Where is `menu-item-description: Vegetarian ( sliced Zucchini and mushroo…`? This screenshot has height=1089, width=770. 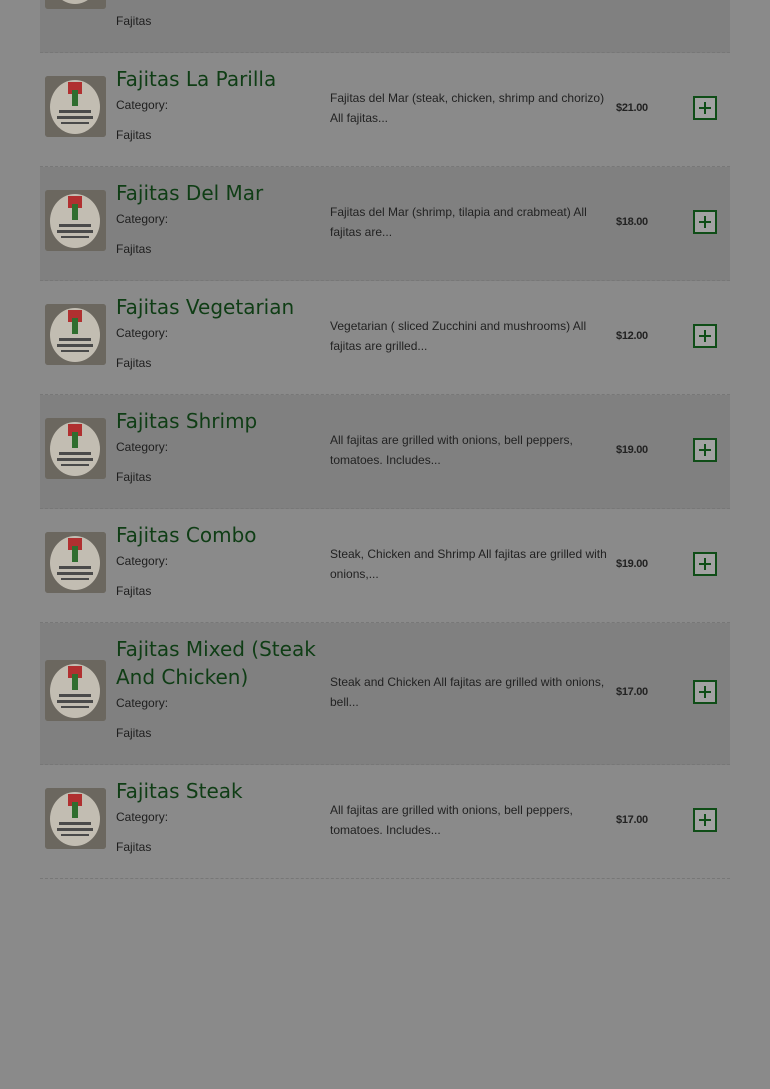
menu-item-description: Vegetarian ( sliced Zucchini and mushroo… is located at coordinates (458, 336).